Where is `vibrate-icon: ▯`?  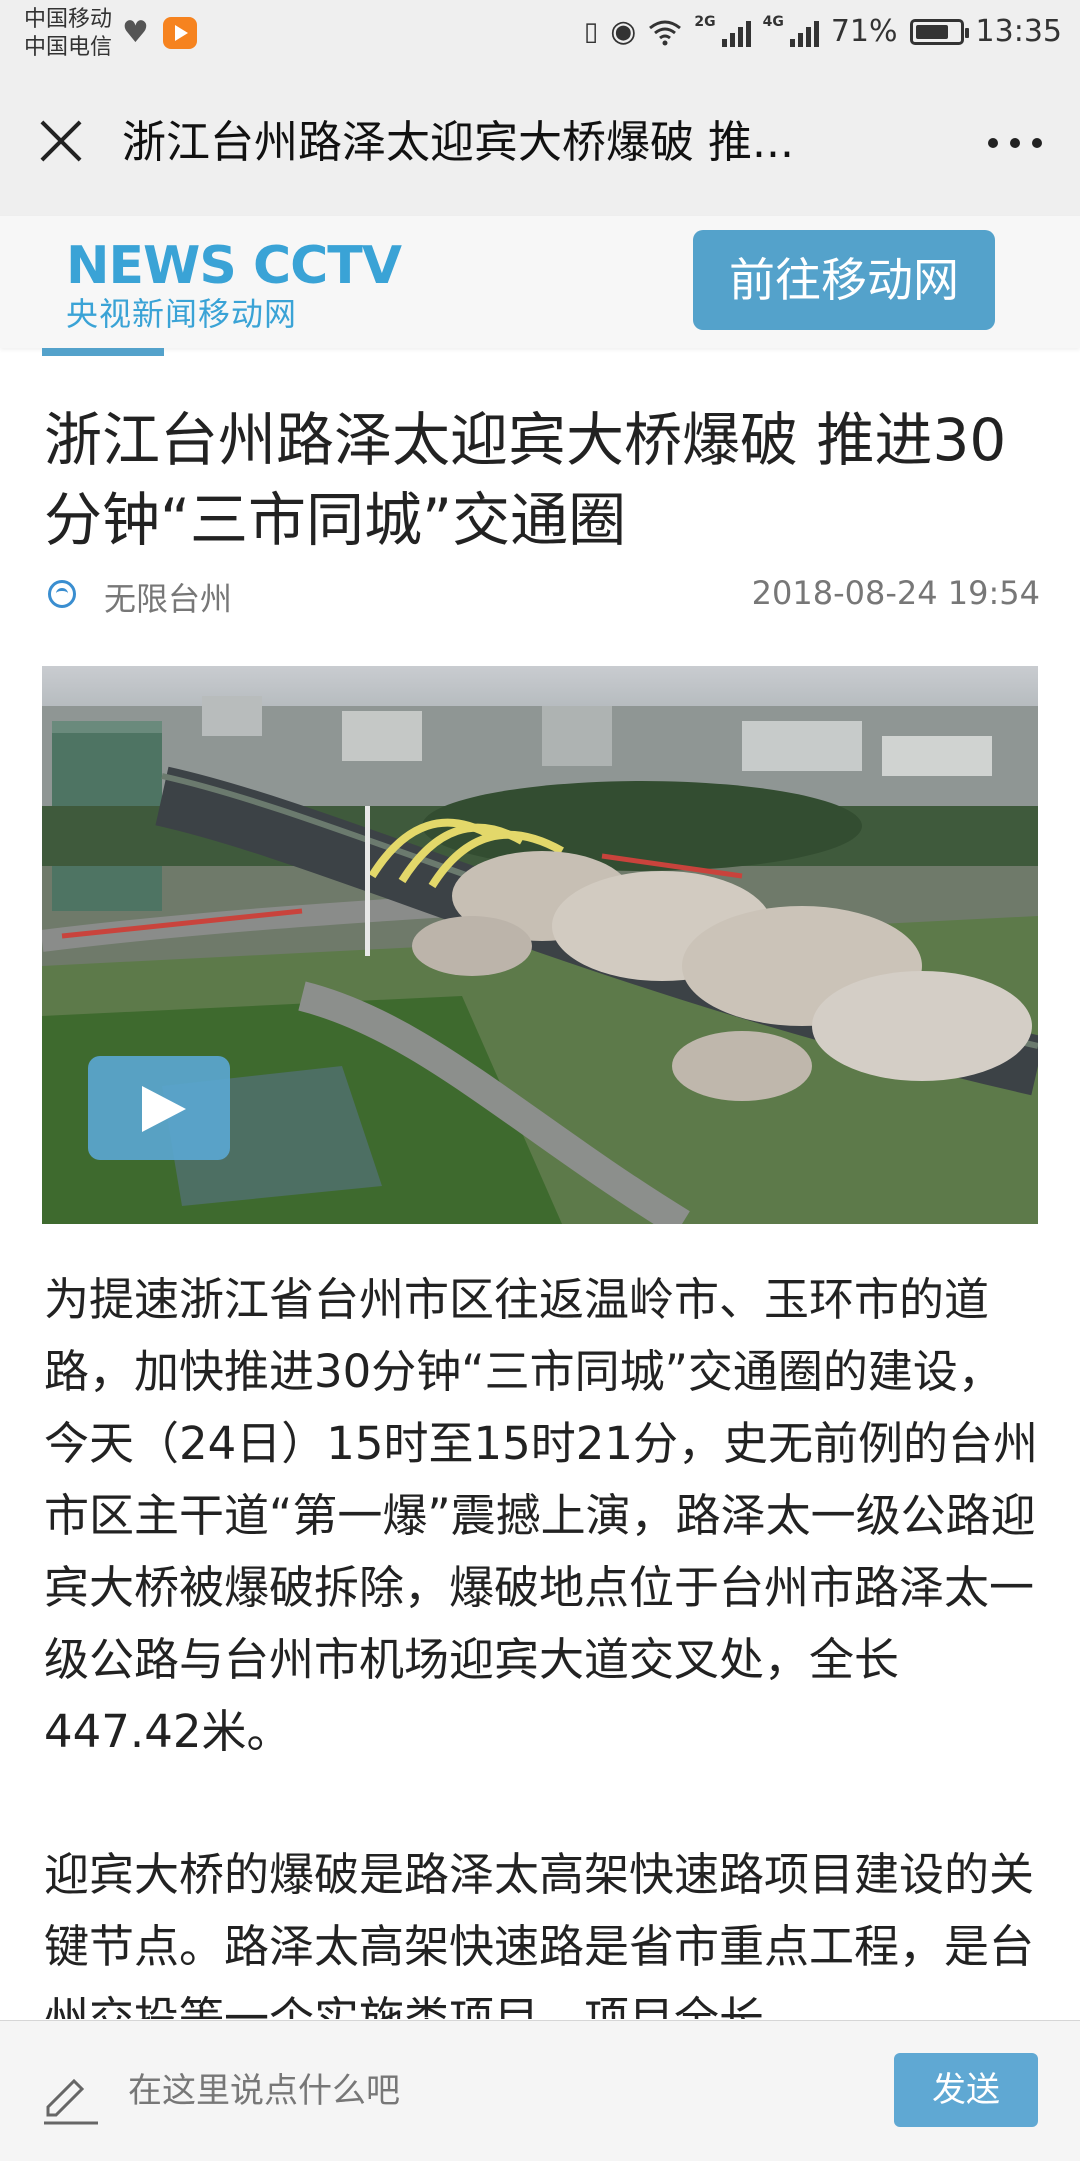 vibrate-icon: ▯ is located at coordinates (591, 31).